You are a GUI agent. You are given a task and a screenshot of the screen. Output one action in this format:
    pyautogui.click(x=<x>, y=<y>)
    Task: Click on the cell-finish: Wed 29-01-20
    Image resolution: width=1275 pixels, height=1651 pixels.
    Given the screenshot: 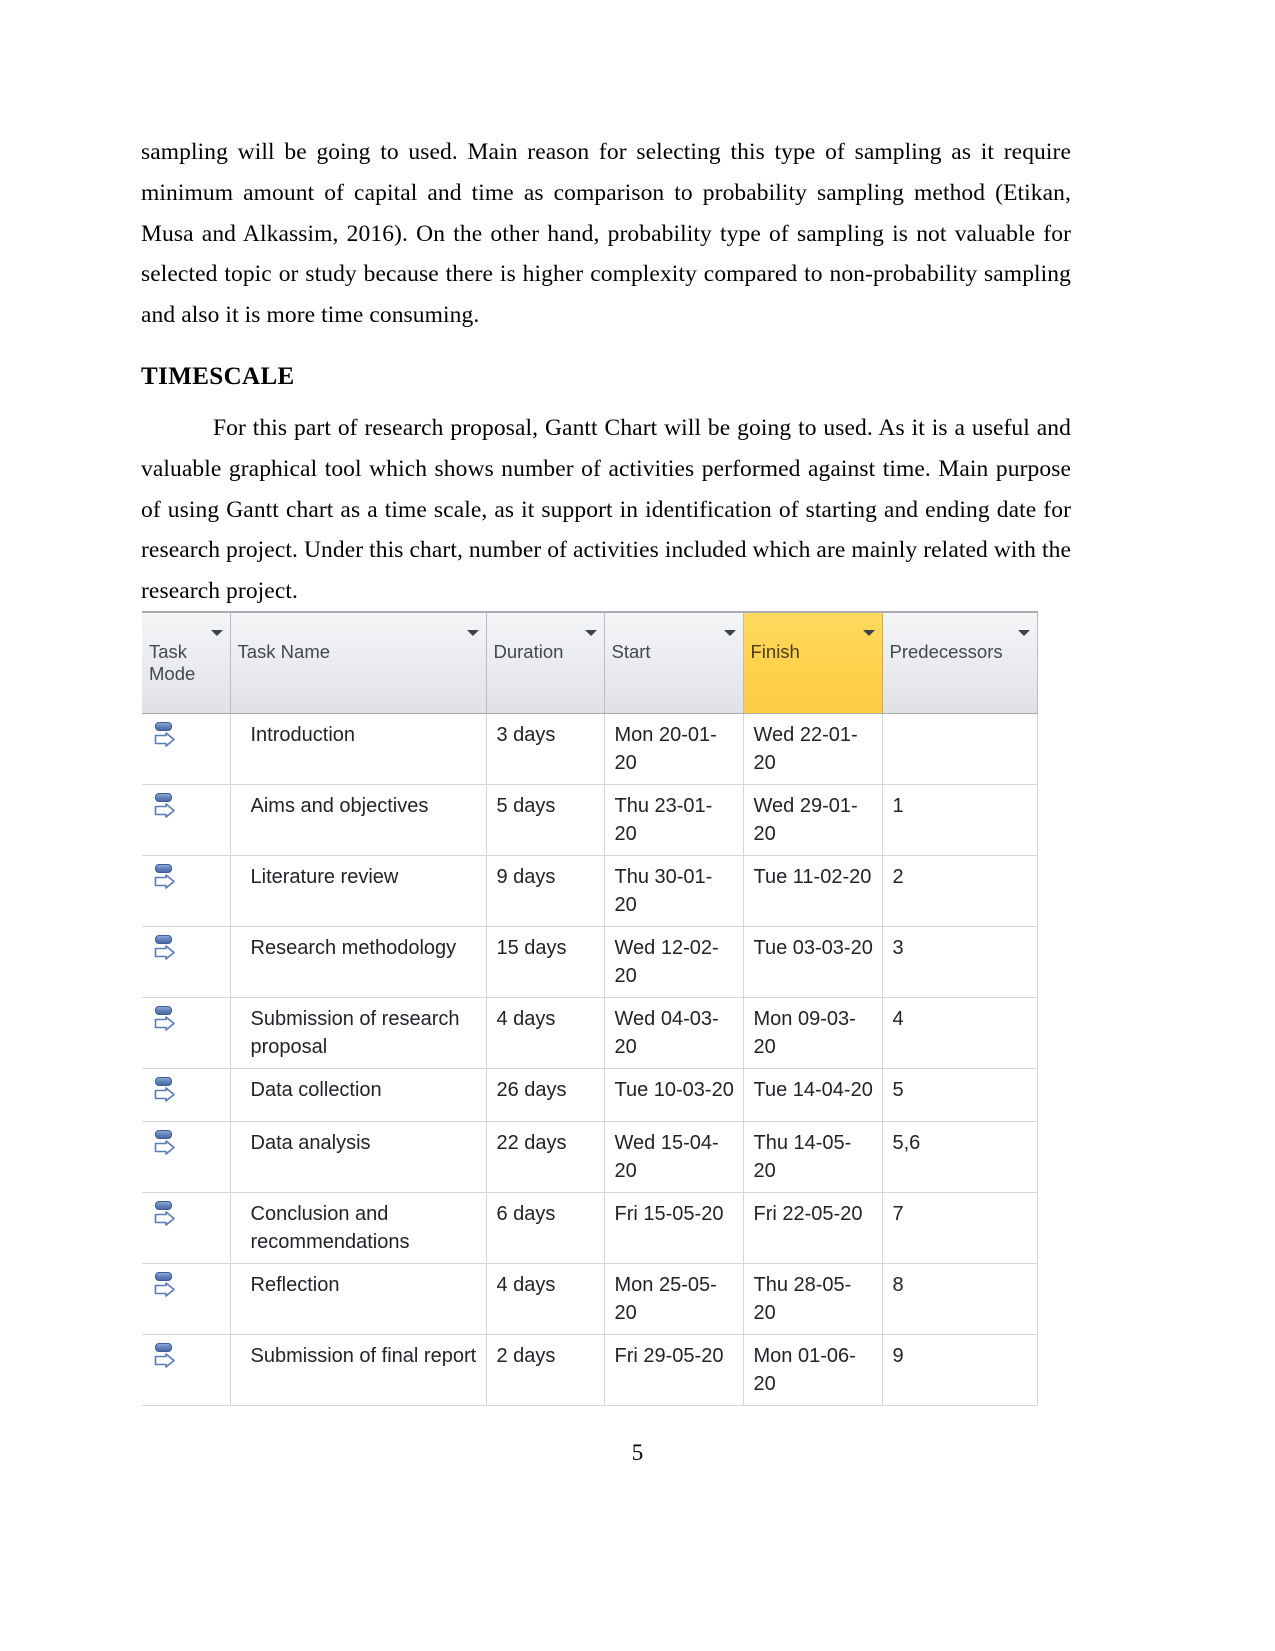 What is the action you would take?
    pyautogui.click(x=813, y=820)
    